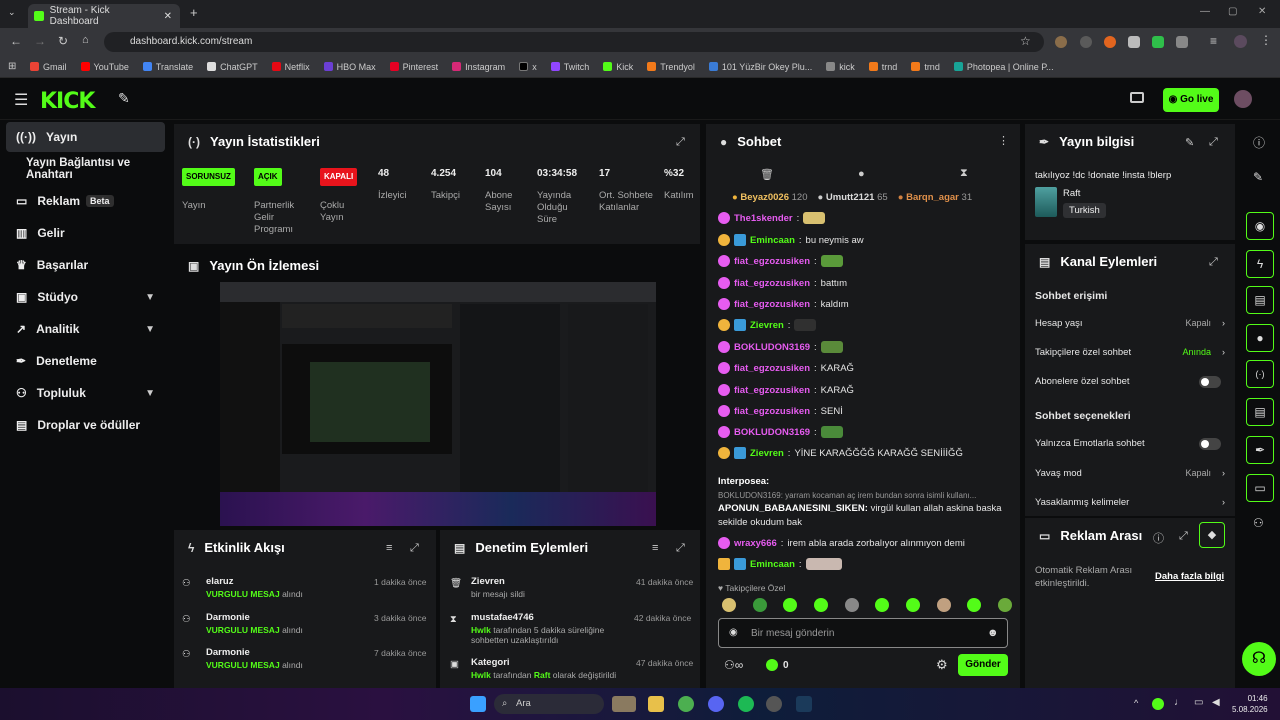 The image size is (1280, 720). Describe the element at coordinates (655, 548) in the screenshot. I see `filter-icon: ≡` at that location.